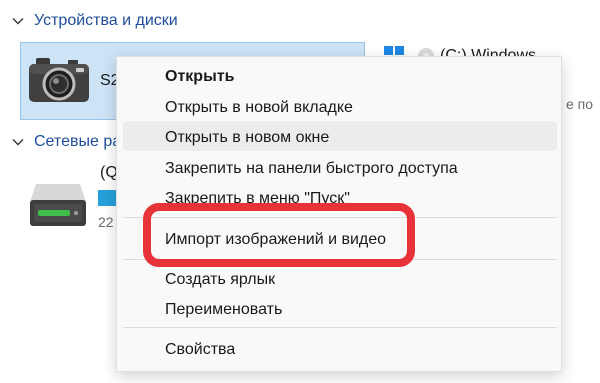  What do you see at coordinates (279, 235) in the screenshot?
I see `highlight-annotation` at bounding box center [279, 235].